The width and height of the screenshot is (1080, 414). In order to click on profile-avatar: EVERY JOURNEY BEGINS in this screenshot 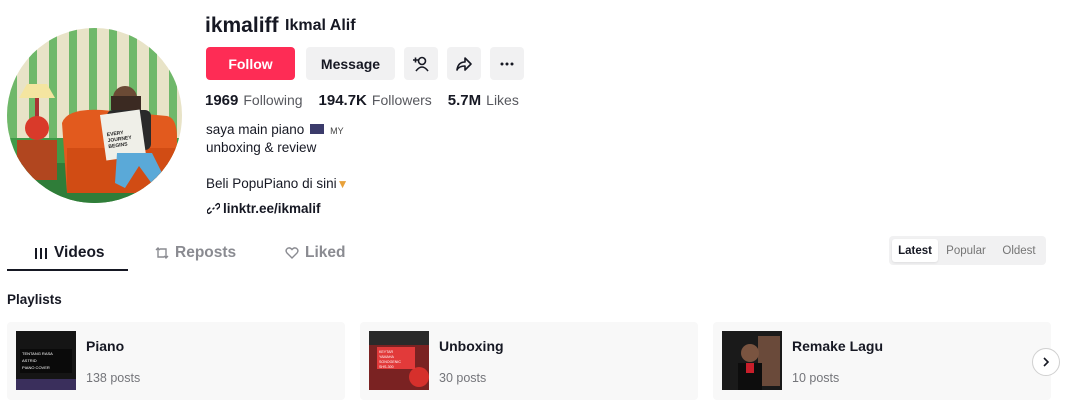, I will do `click(94, 115)`.